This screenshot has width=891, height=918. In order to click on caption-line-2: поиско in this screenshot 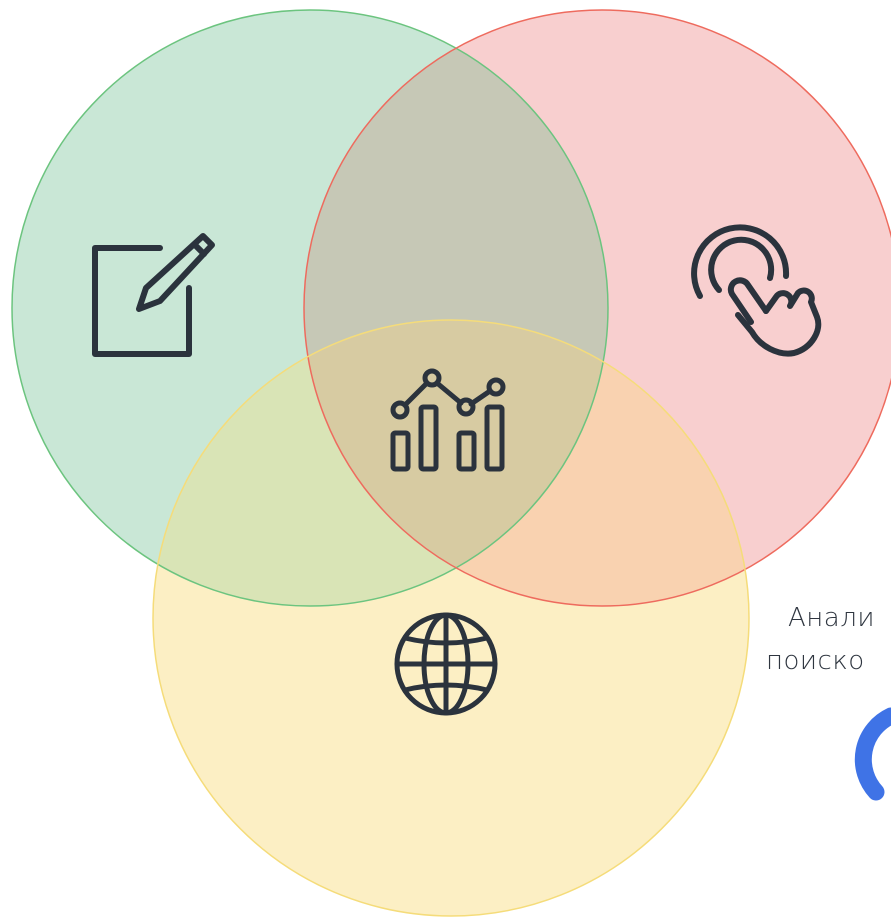, I will do `click(815, 661)`.